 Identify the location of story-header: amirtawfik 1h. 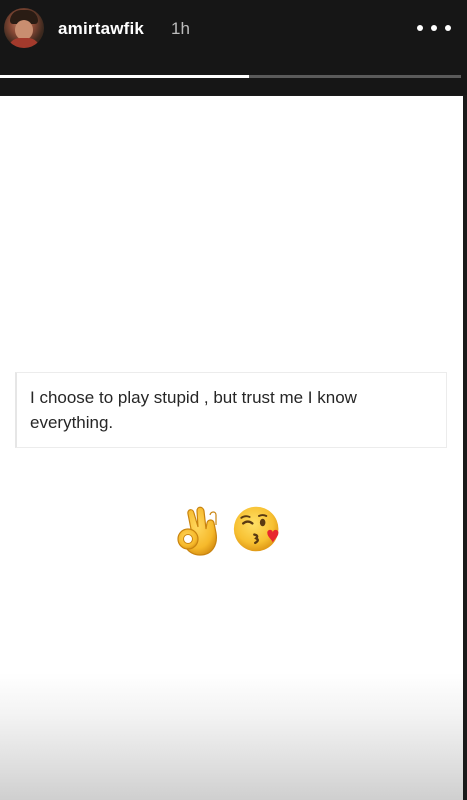
(233, 47).